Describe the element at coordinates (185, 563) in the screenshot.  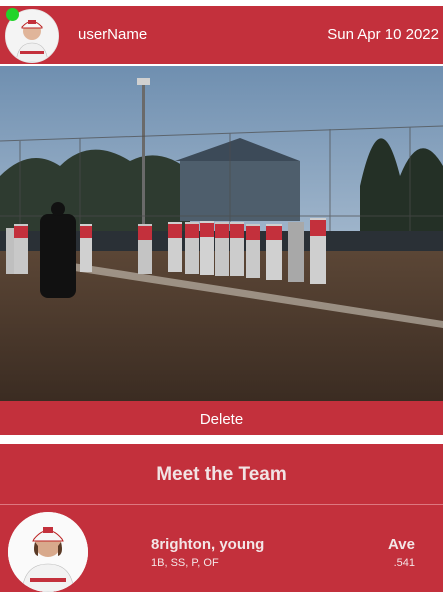
I see `player-positions: 1B, SS, P, OF` at that location.